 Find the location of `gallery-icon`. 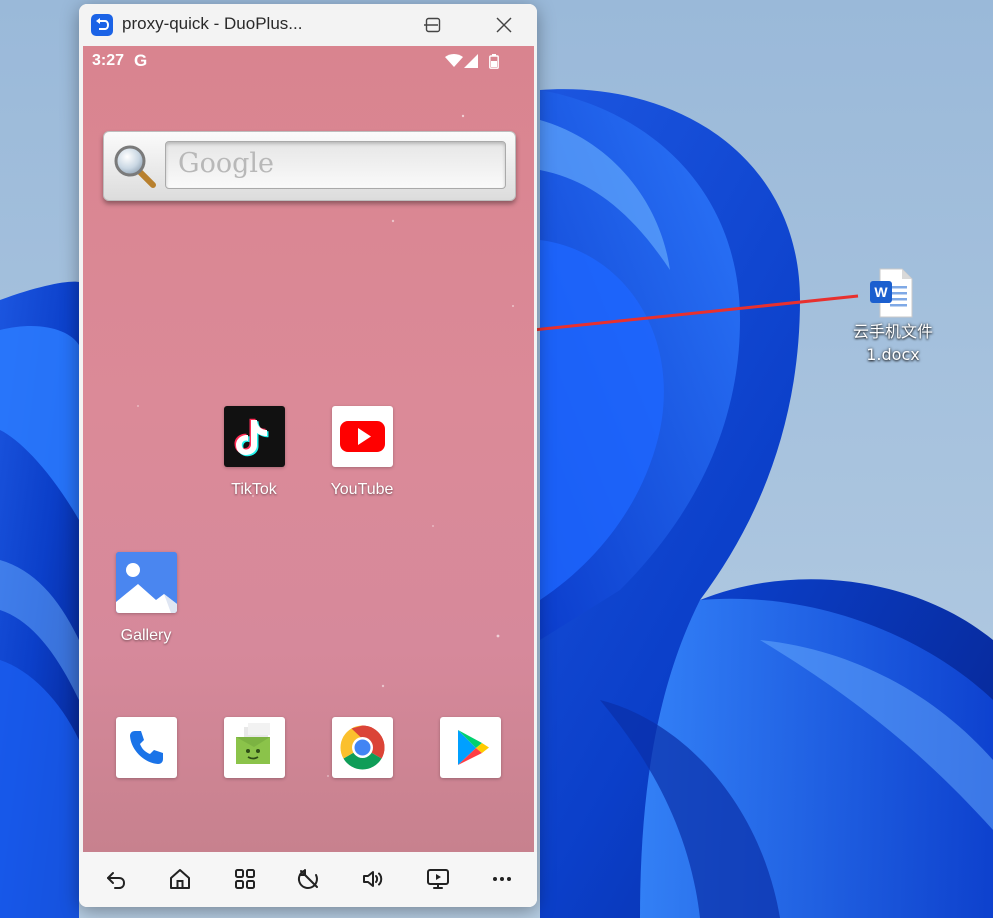

gallery-icon is located at coordinates (146, 582).